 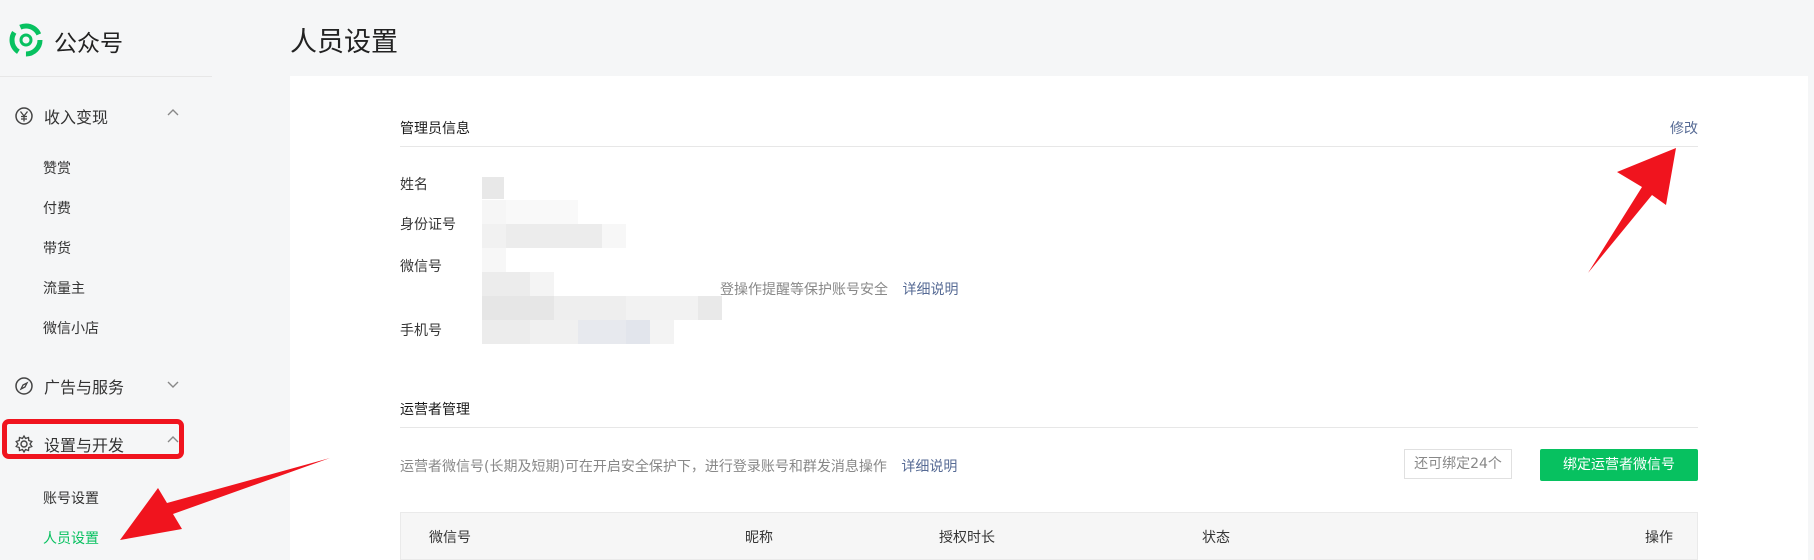 What do you see at coordinates (1684, 128) in the screenshot?
I see `edit-admin-link: 修改` at bounding box center [1684, 128].